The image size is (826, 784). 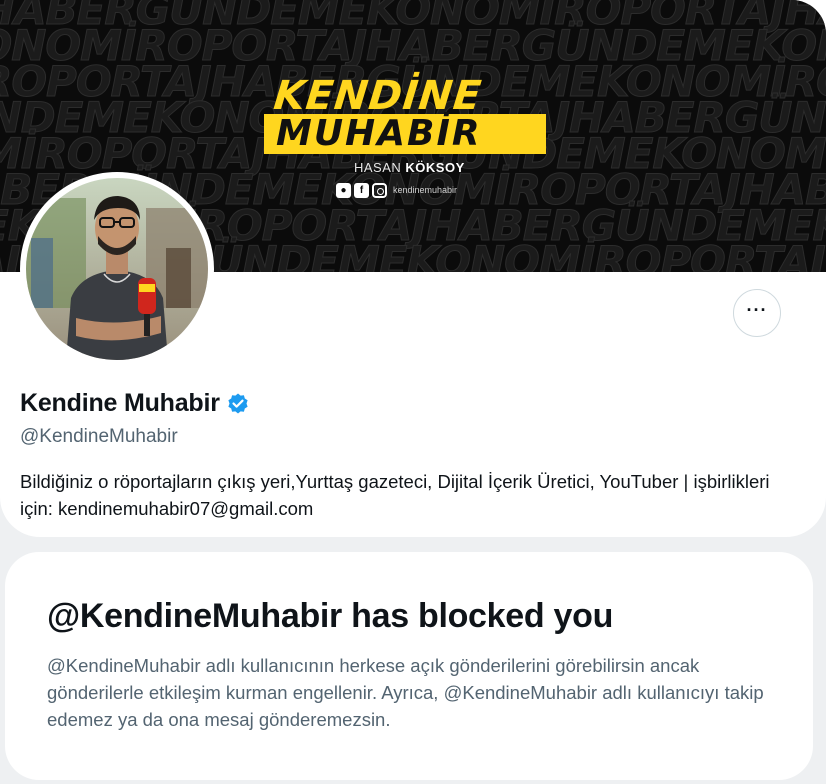 What do you see at coordinates (120, 403) in the screenshot?
I see `display-name: Kendine Muhabir` at bounding box center [120, 403].